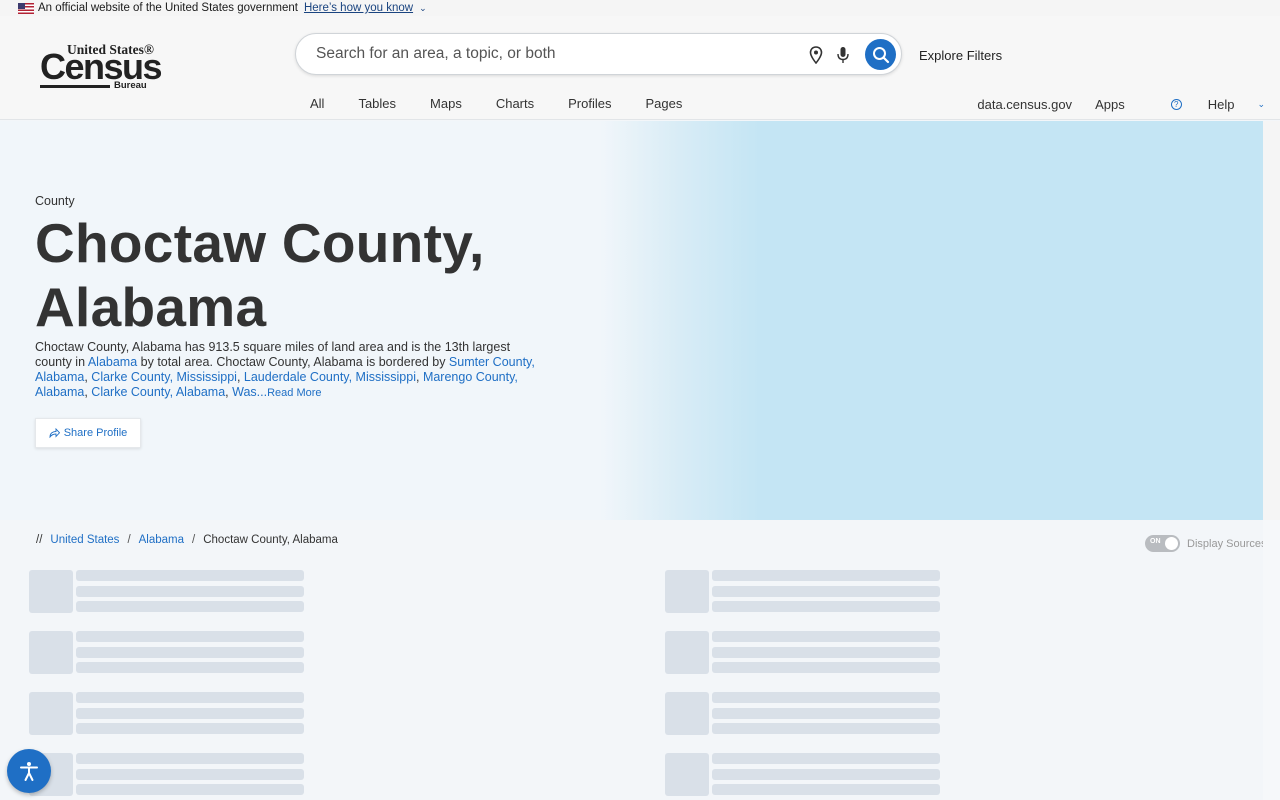  Describe the element at coordinates (112, 362) in the screenshot. I see `alabama-link: Alabama` at that location.